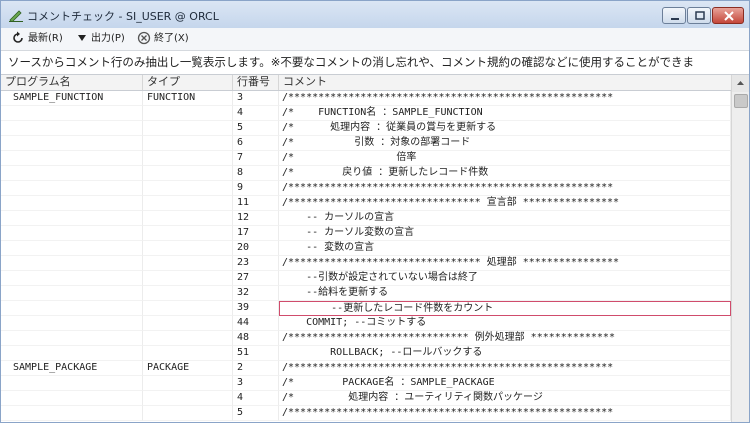  I want to click on line-number-cell: 27, so click(256, 278).